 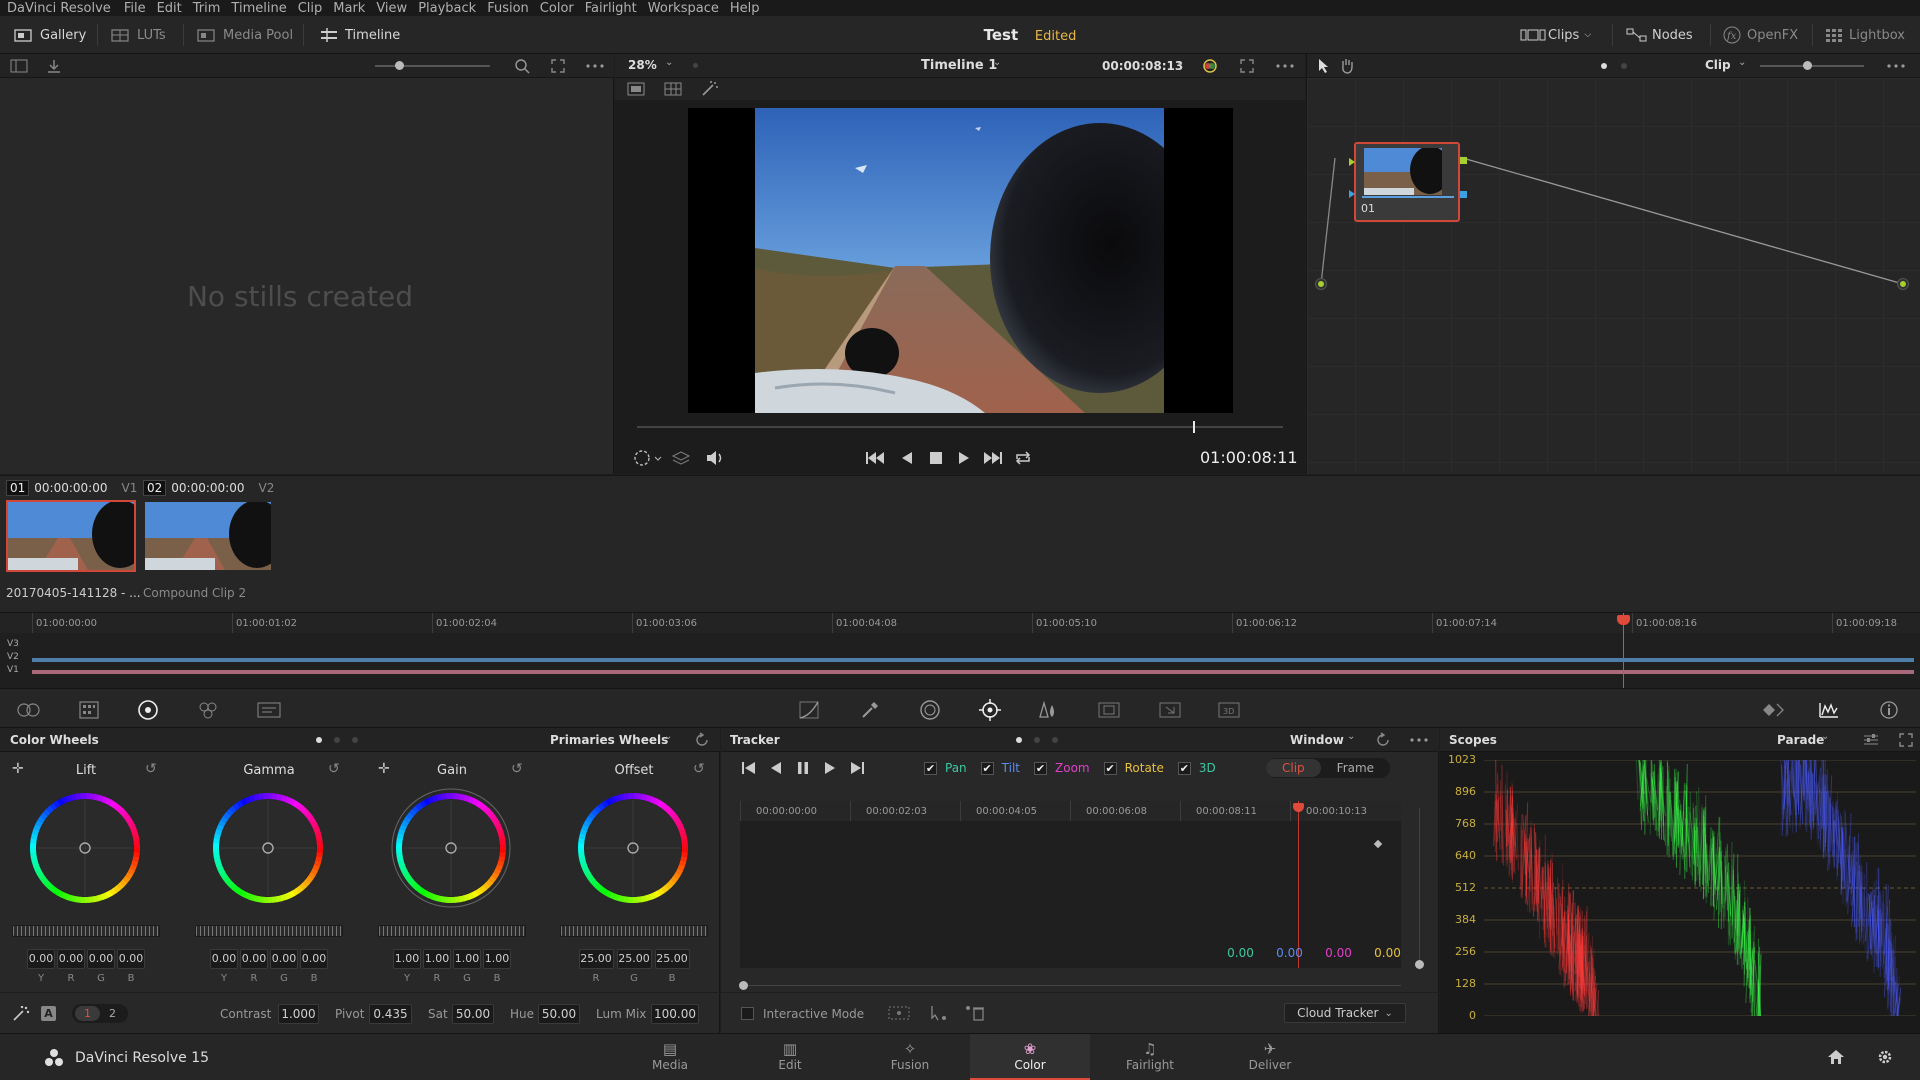 I want to click on single-view-icon, so click(x=636, y=89).